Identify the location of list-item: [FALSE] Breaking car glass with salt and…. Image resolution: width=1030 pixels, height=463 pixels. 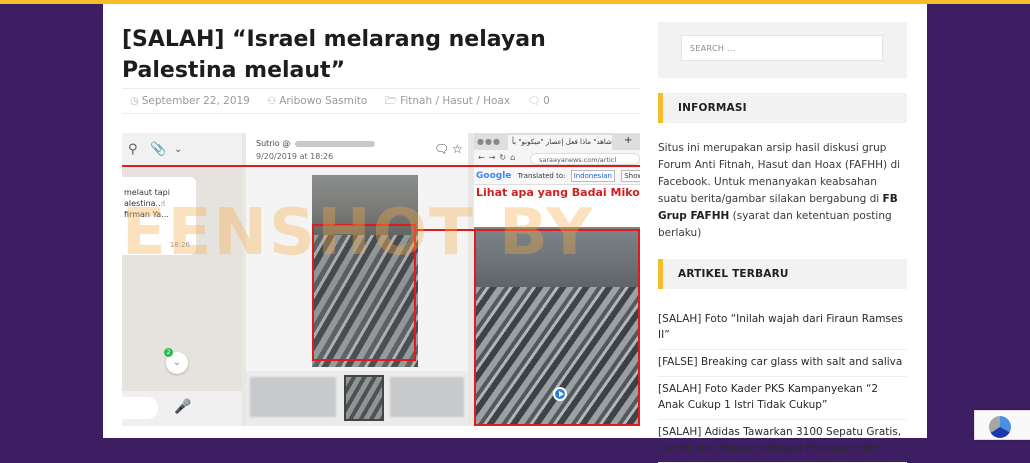
(782, 363).